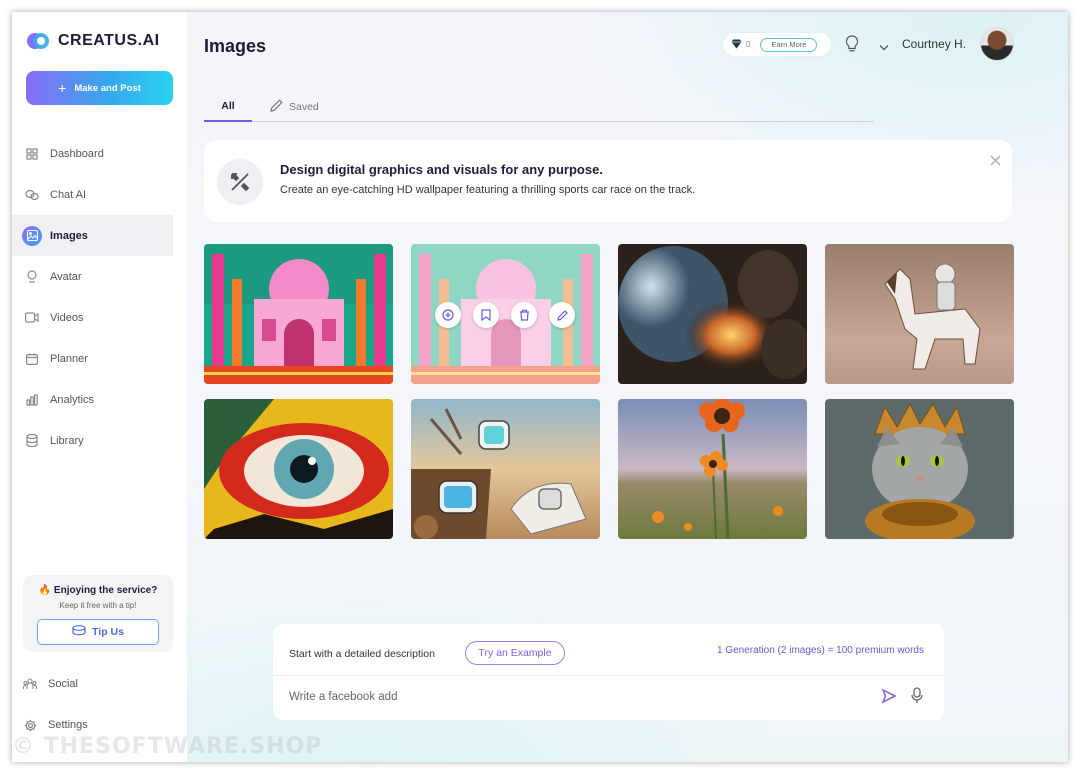 Image resolution: width=1080 pixels, height=774 pixels. What do you see at coordinates (92, 276) in the screenshot?
I see `sidebar-item-avatar: Avatar` at bounding box center [92, 276].